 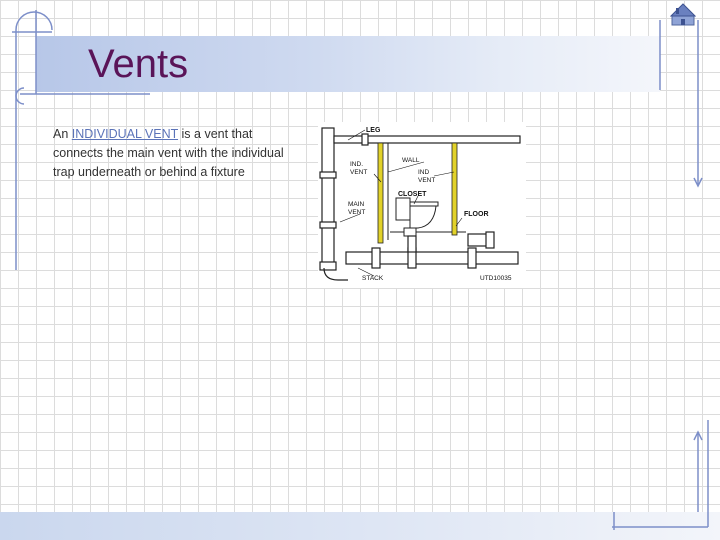 What do you see at coordinates (417, 217) in the screenshot?
I see `closet-fixture` at bounding box center [417, 217].